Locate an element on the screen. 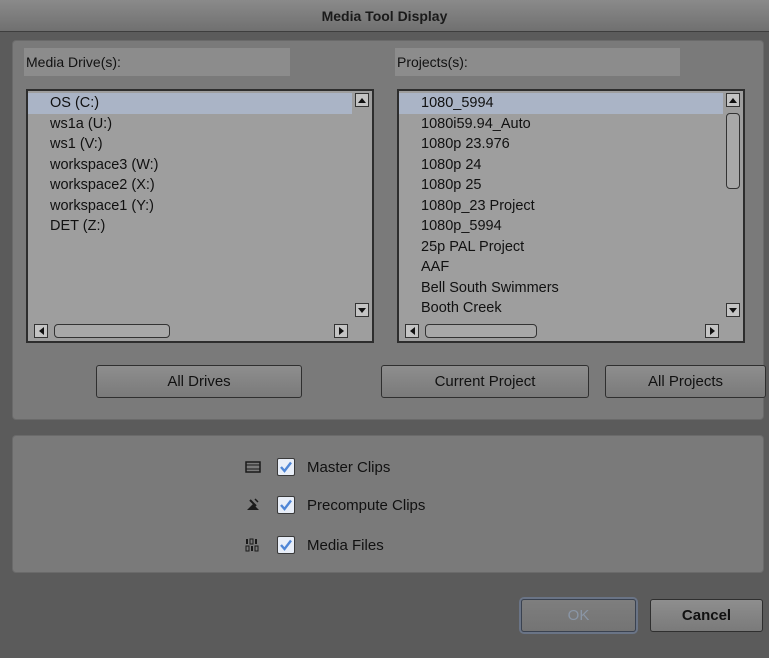 This screenshot has width=769, height=658. drive-list-item: ws1a (U:) is located at coordinates (190, 124).